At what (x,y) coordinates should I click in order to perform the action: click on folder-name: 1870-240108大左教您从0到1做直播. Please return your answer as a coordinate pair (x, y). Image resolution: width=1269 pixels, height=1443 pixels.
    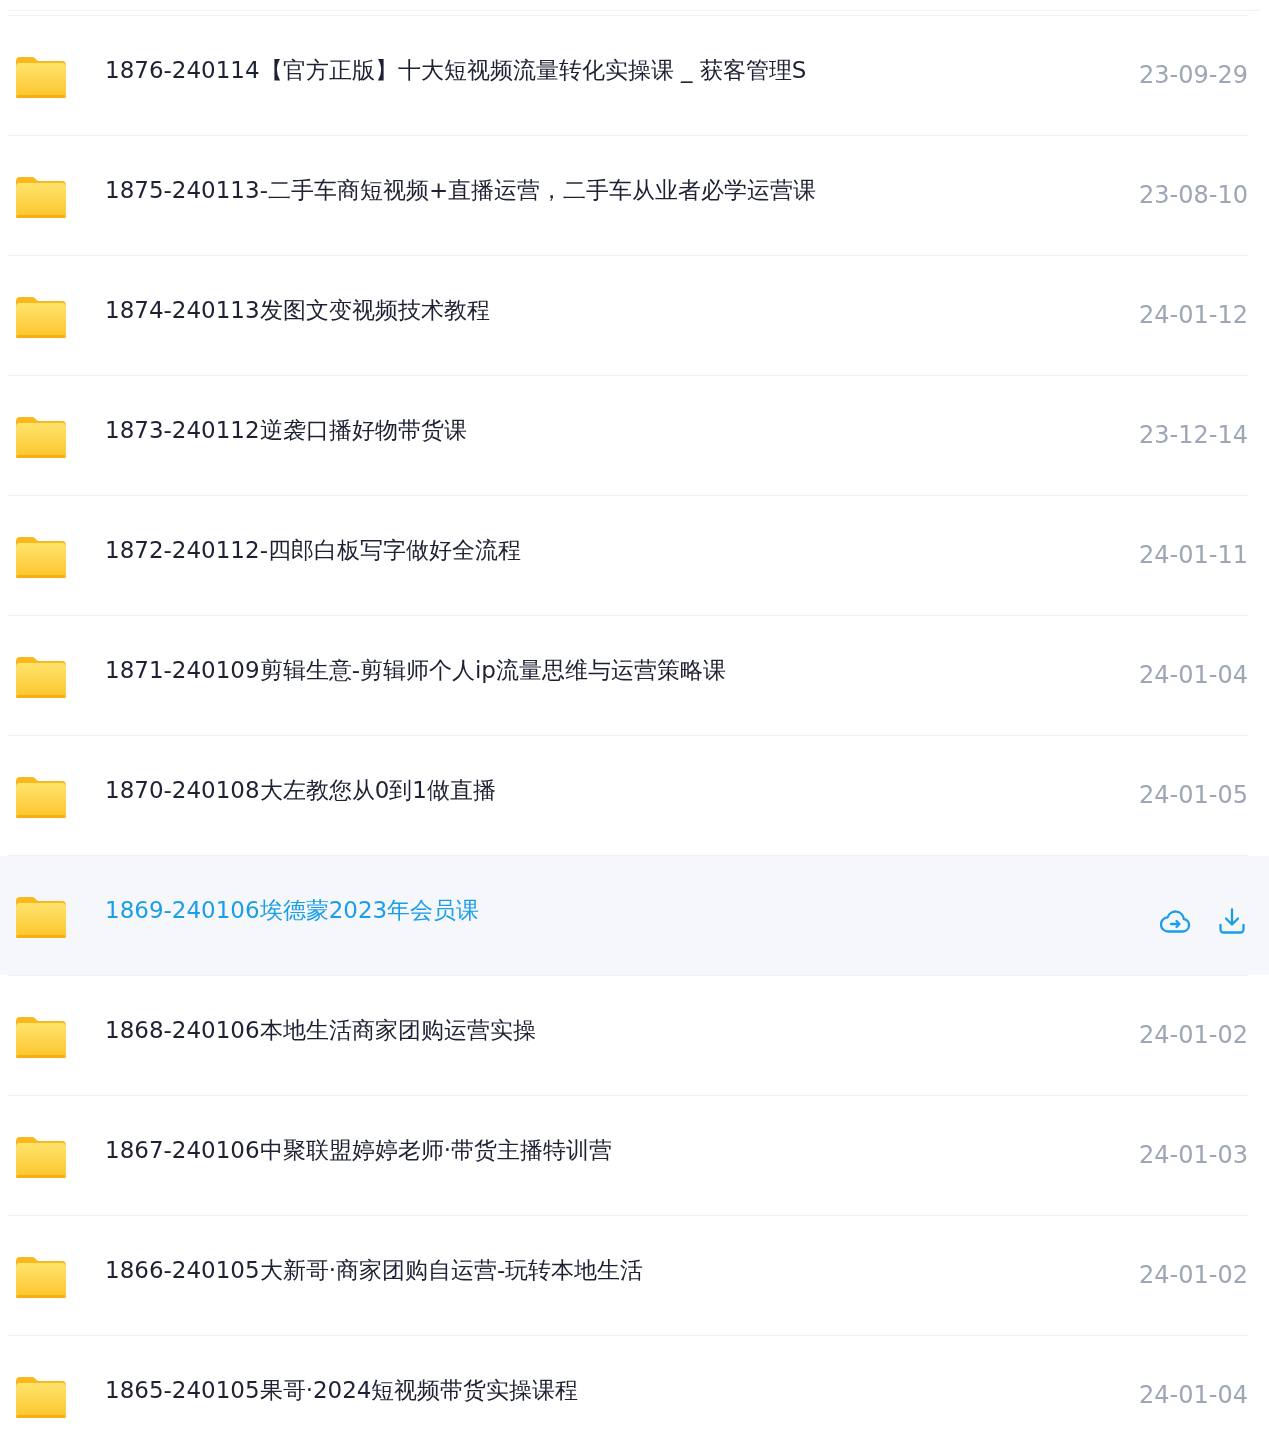
    Looking at the image, I should click on (300, 790).